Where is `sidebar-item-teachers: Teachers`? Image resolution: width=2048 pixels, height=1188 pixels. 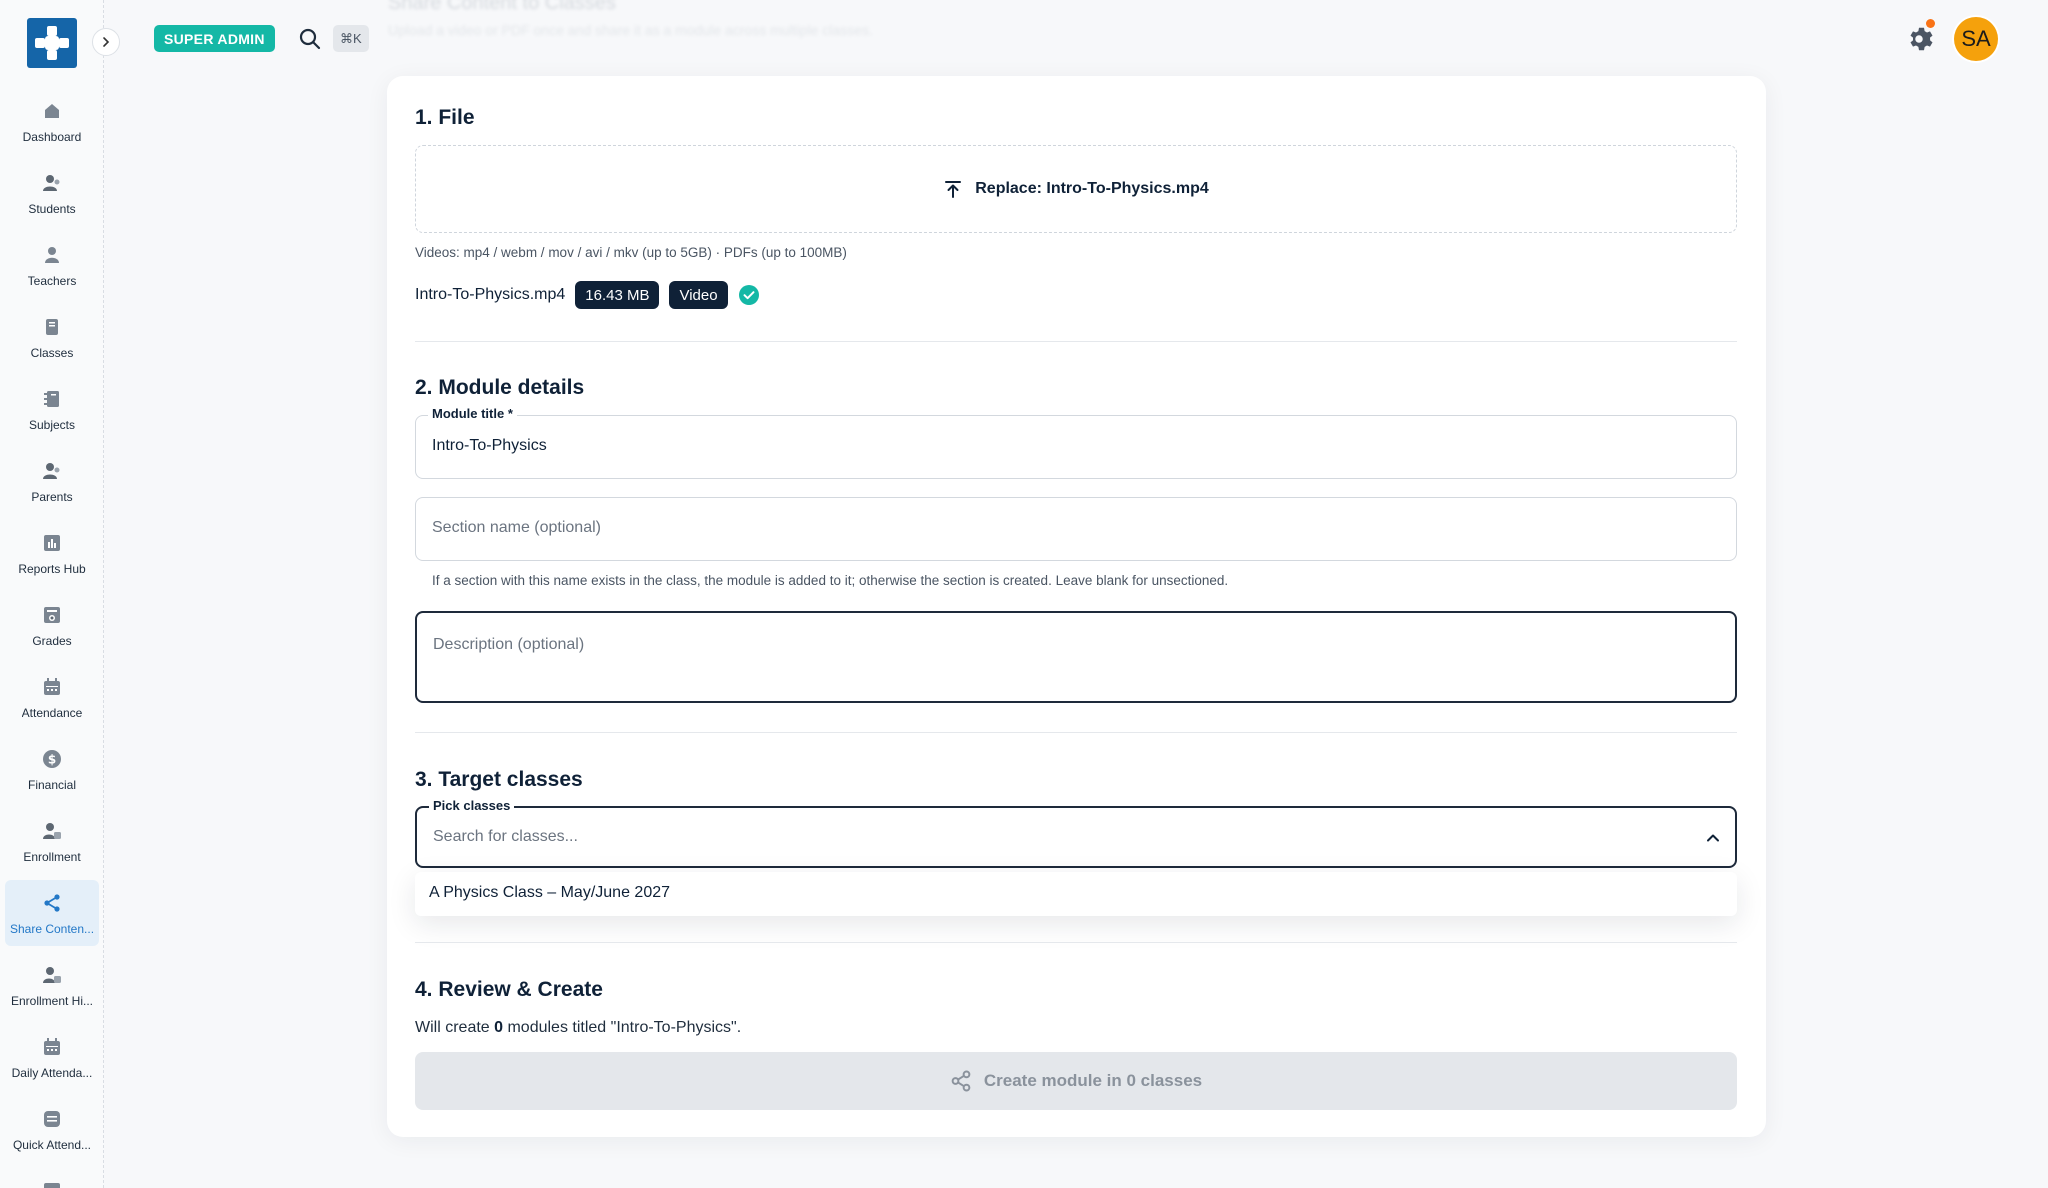
sidebar-item-teachers: Teachers is located at coordinates (52, 265).